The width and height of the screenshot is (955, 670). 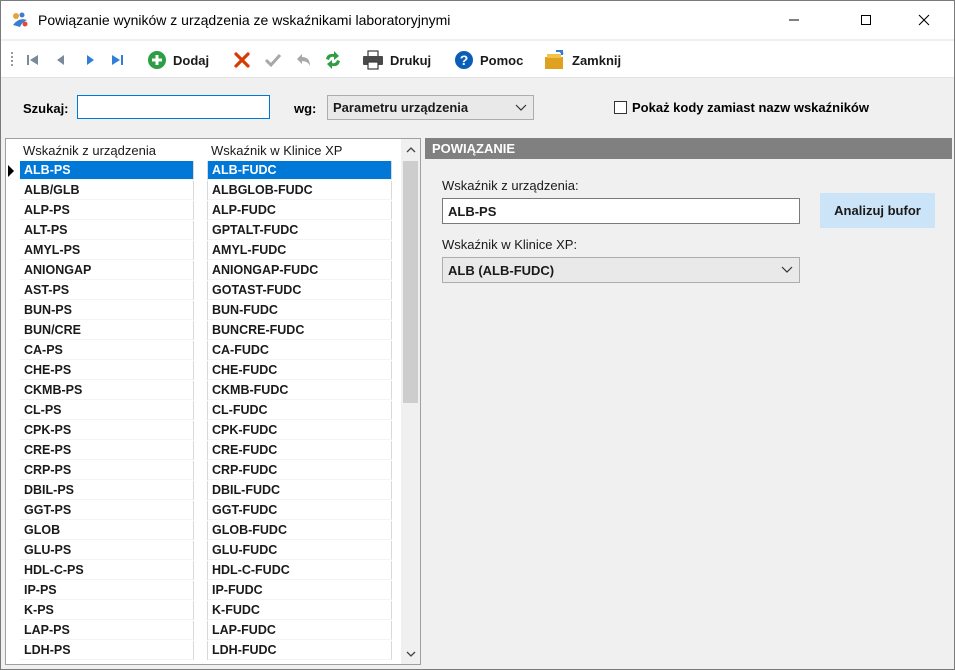 What do you see at coordinates (204, 531) in the screenshot?
I see `table-row: GLOB GLOB-FUDC` at bounding box center [204, 531].